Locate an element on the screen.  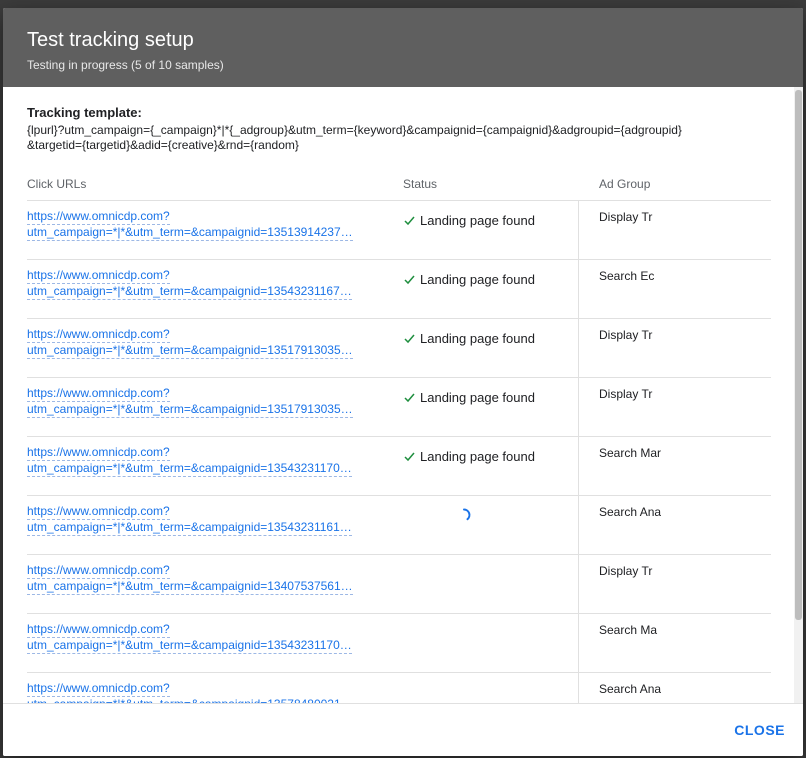
dialog-footer: CLOSE is located at coordinates (403, 729).